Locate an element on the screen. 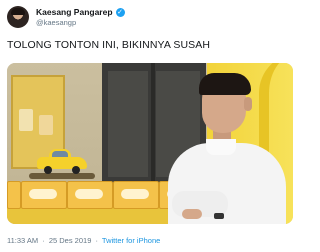 This screenshot has height=252, width=320. tweet-time: 11:33 AM is located at coordinates (22, 240).